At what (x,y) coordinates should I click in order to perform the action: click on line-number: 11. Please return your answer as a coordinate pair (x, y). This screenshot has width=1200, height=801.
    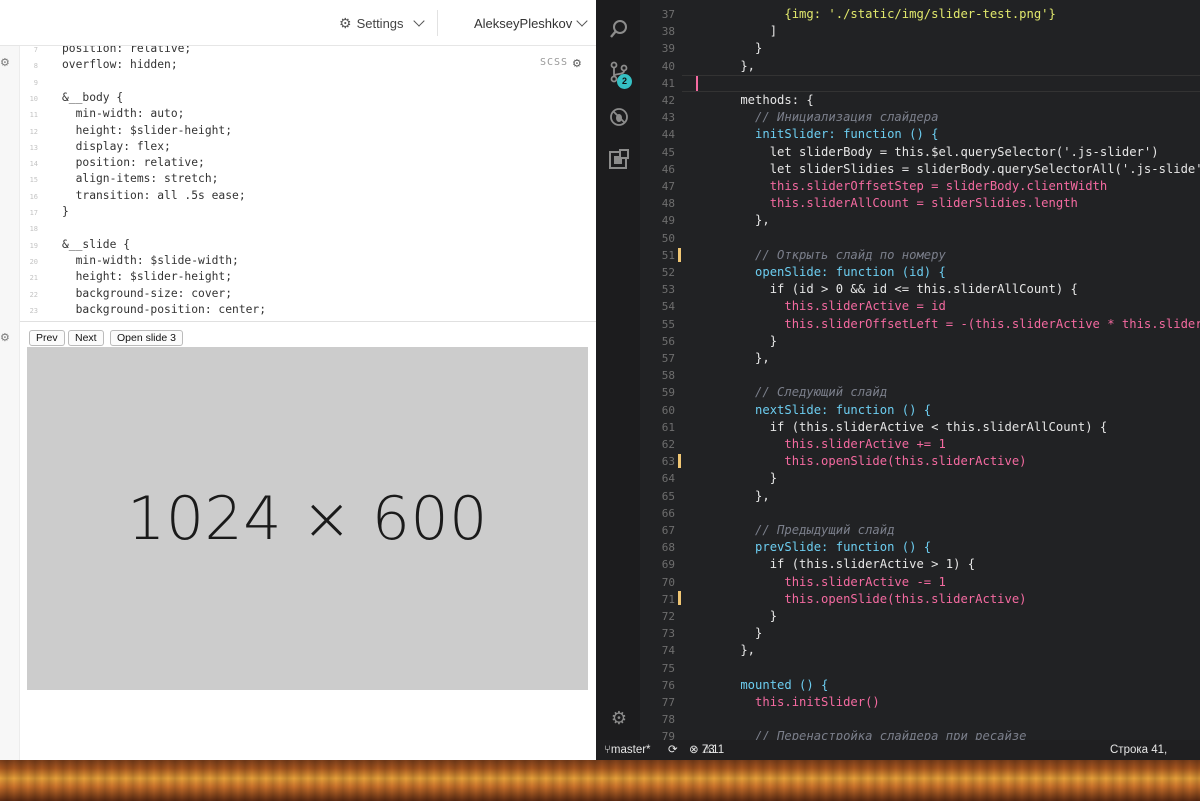
    Looking at the image, I should click on (33, 115).